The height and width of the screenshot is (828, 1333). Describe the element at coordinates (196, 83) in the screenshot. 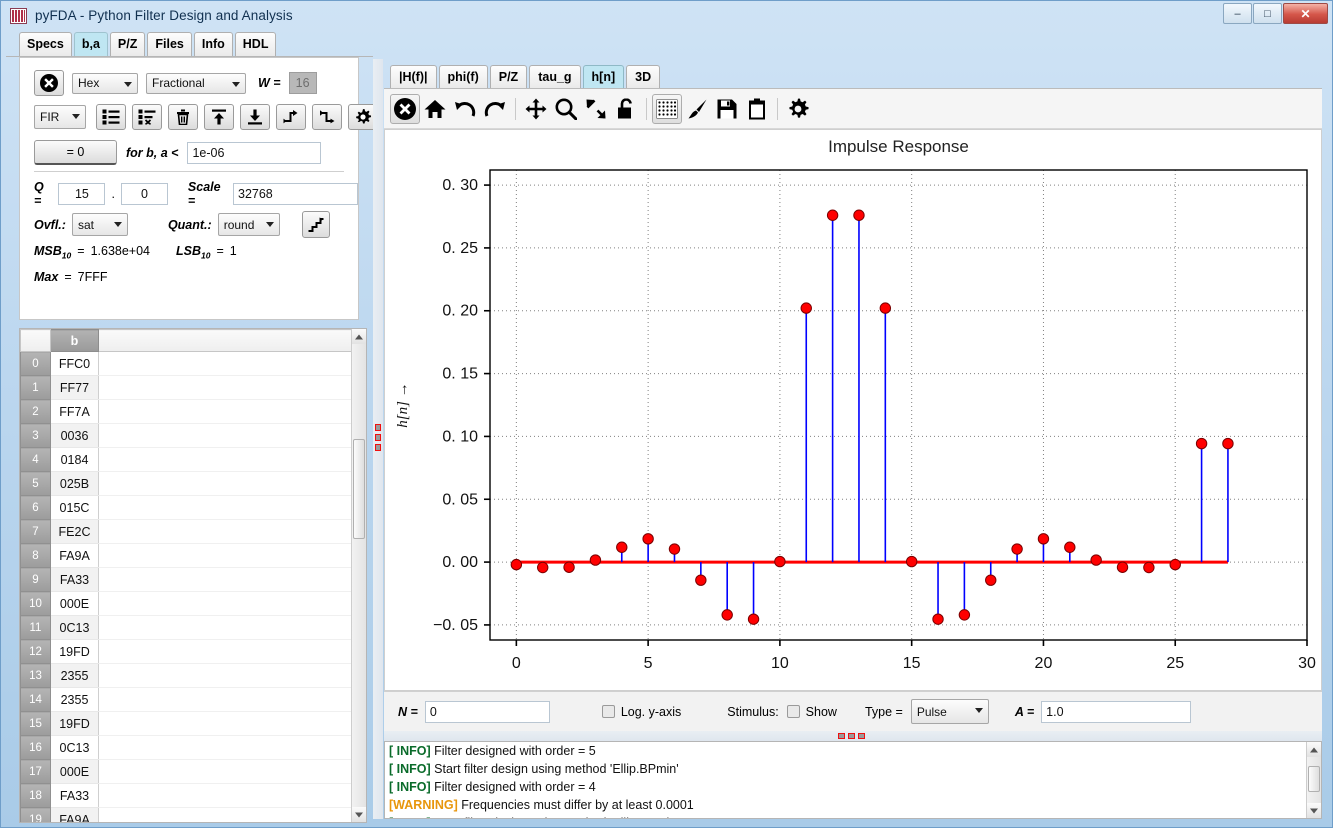

I see `frac-format-select: Fractional` at that location.